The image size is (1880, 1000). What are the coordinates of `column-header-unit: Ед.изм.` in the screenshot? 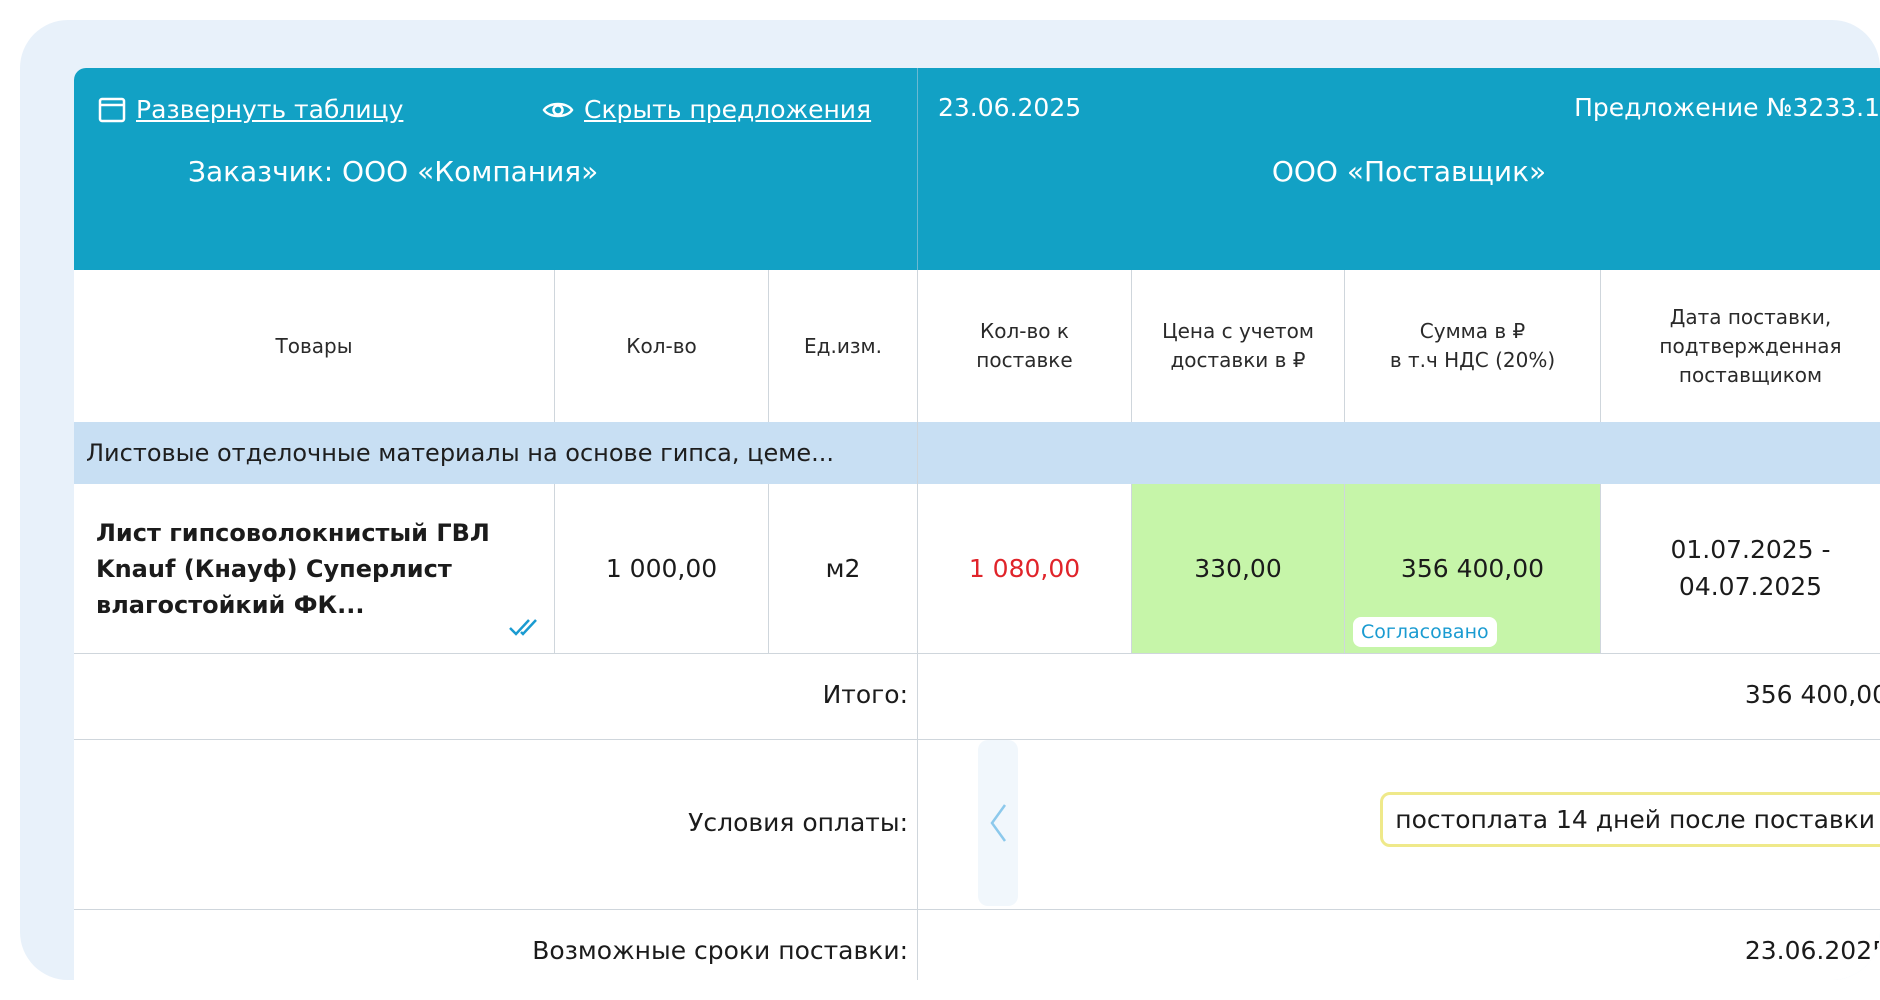 It's located at (843, 346).